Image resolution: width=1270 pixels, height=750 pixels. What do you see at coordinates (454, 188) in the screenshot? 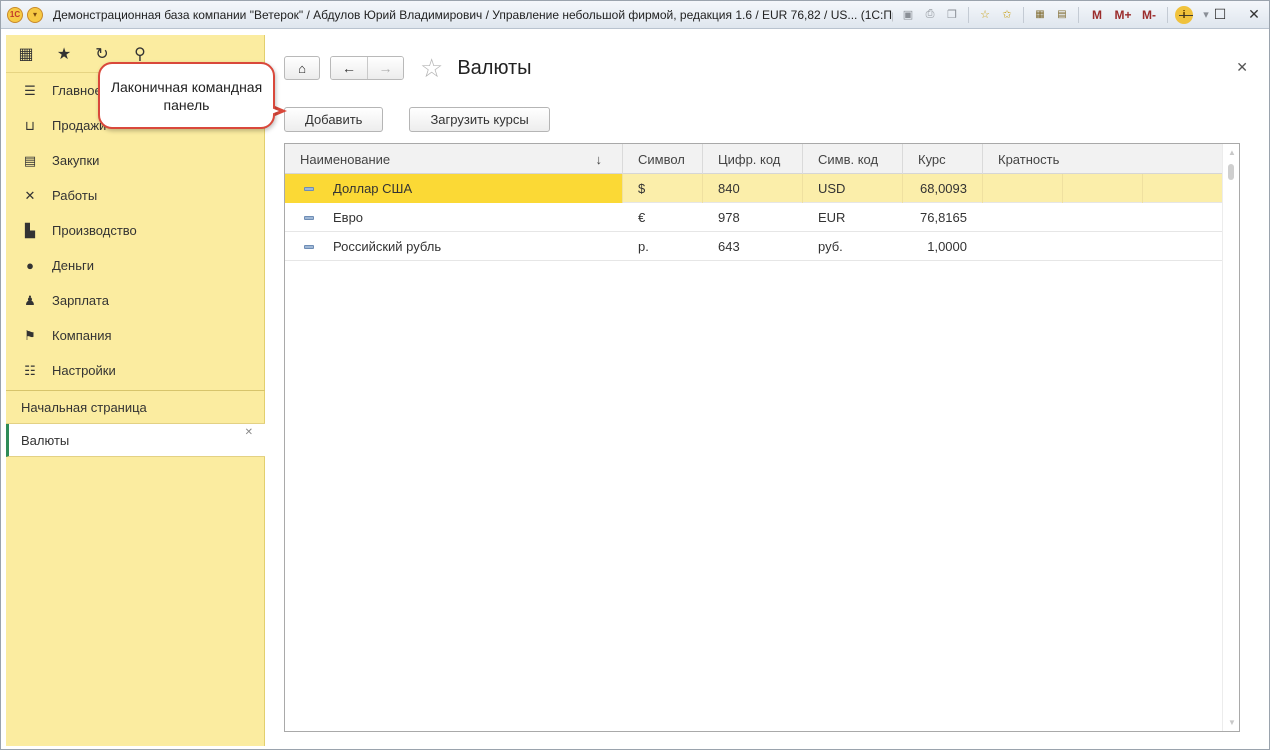
I see `table-cell-name: Доллар США` at bounding box center [454, 188].